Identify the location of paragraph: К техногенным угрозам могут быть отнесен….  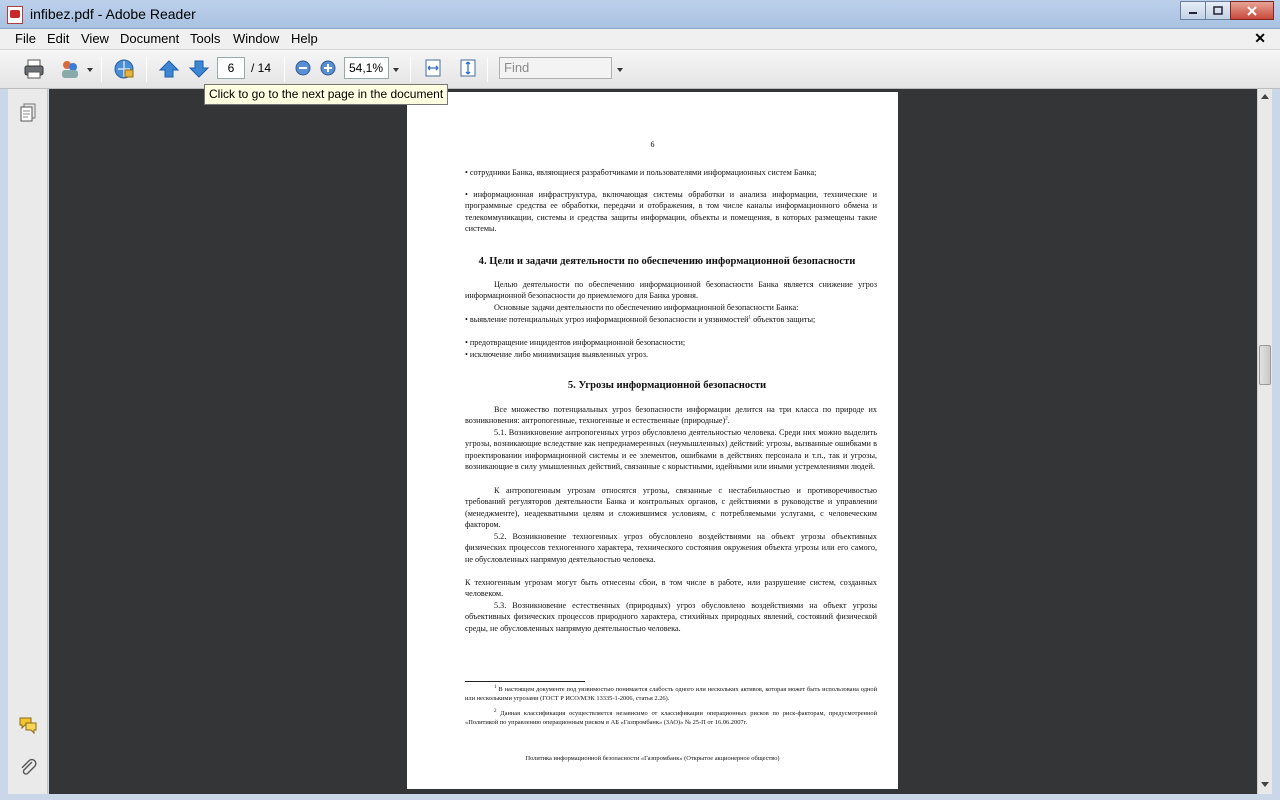
(671, 588).